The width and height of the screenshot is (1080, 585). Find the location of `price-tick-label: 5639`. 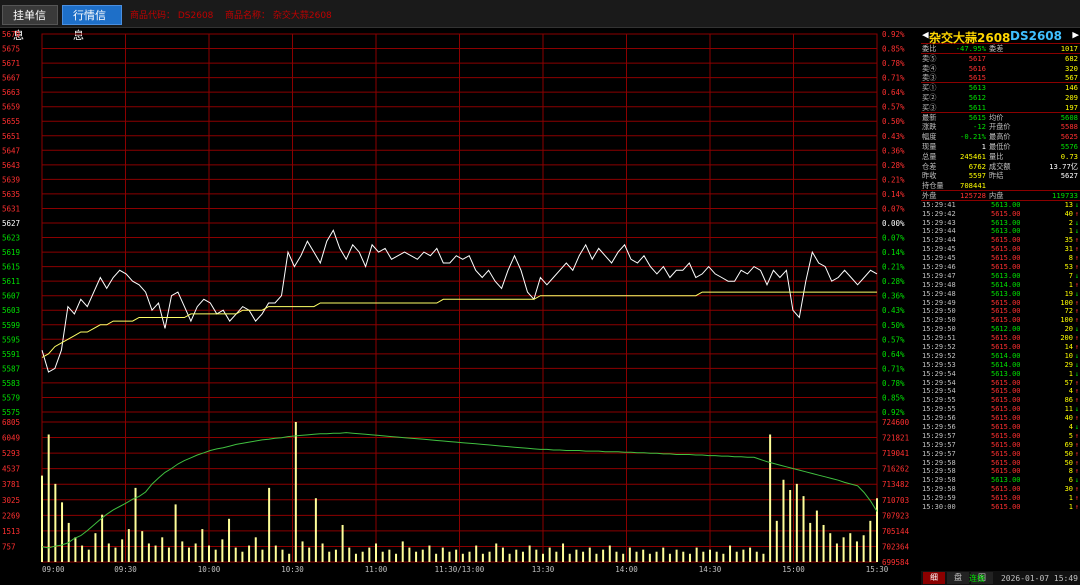

price-tick-label: 5639 is located at coordinates (11, 179).